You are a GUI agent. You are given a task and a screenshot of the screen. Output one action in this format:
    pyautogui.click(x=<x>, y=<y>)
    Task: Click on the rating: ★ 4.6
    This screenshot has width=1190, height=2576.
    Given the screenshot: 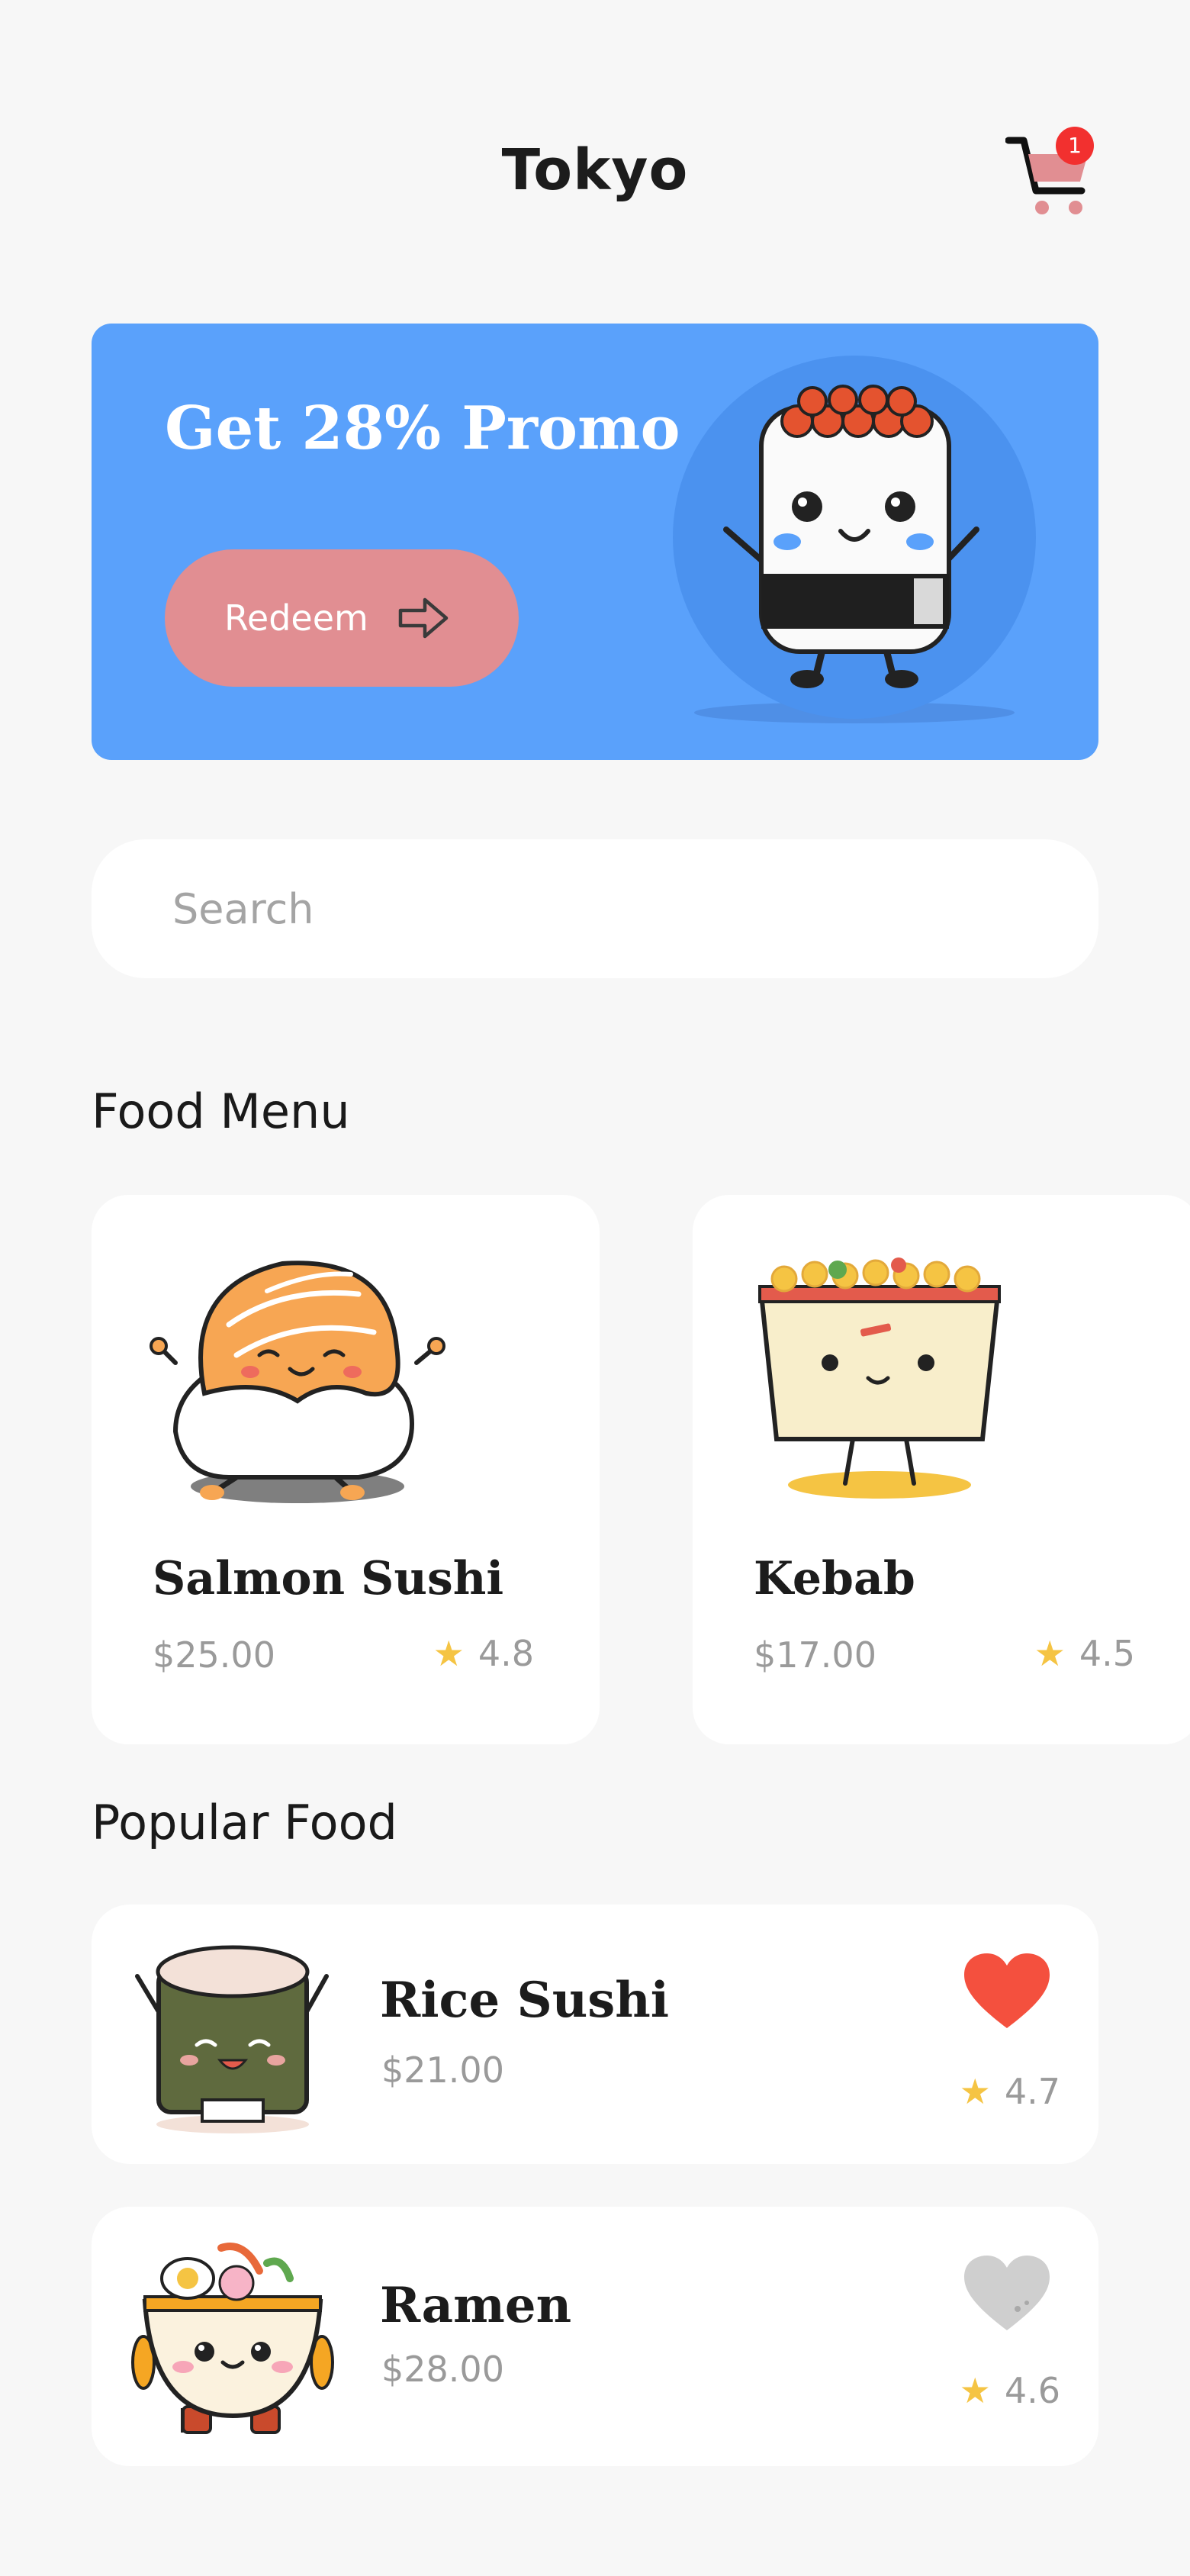 What is the action you would take?
    pyautogui.click(x=1010, y=2390)
    